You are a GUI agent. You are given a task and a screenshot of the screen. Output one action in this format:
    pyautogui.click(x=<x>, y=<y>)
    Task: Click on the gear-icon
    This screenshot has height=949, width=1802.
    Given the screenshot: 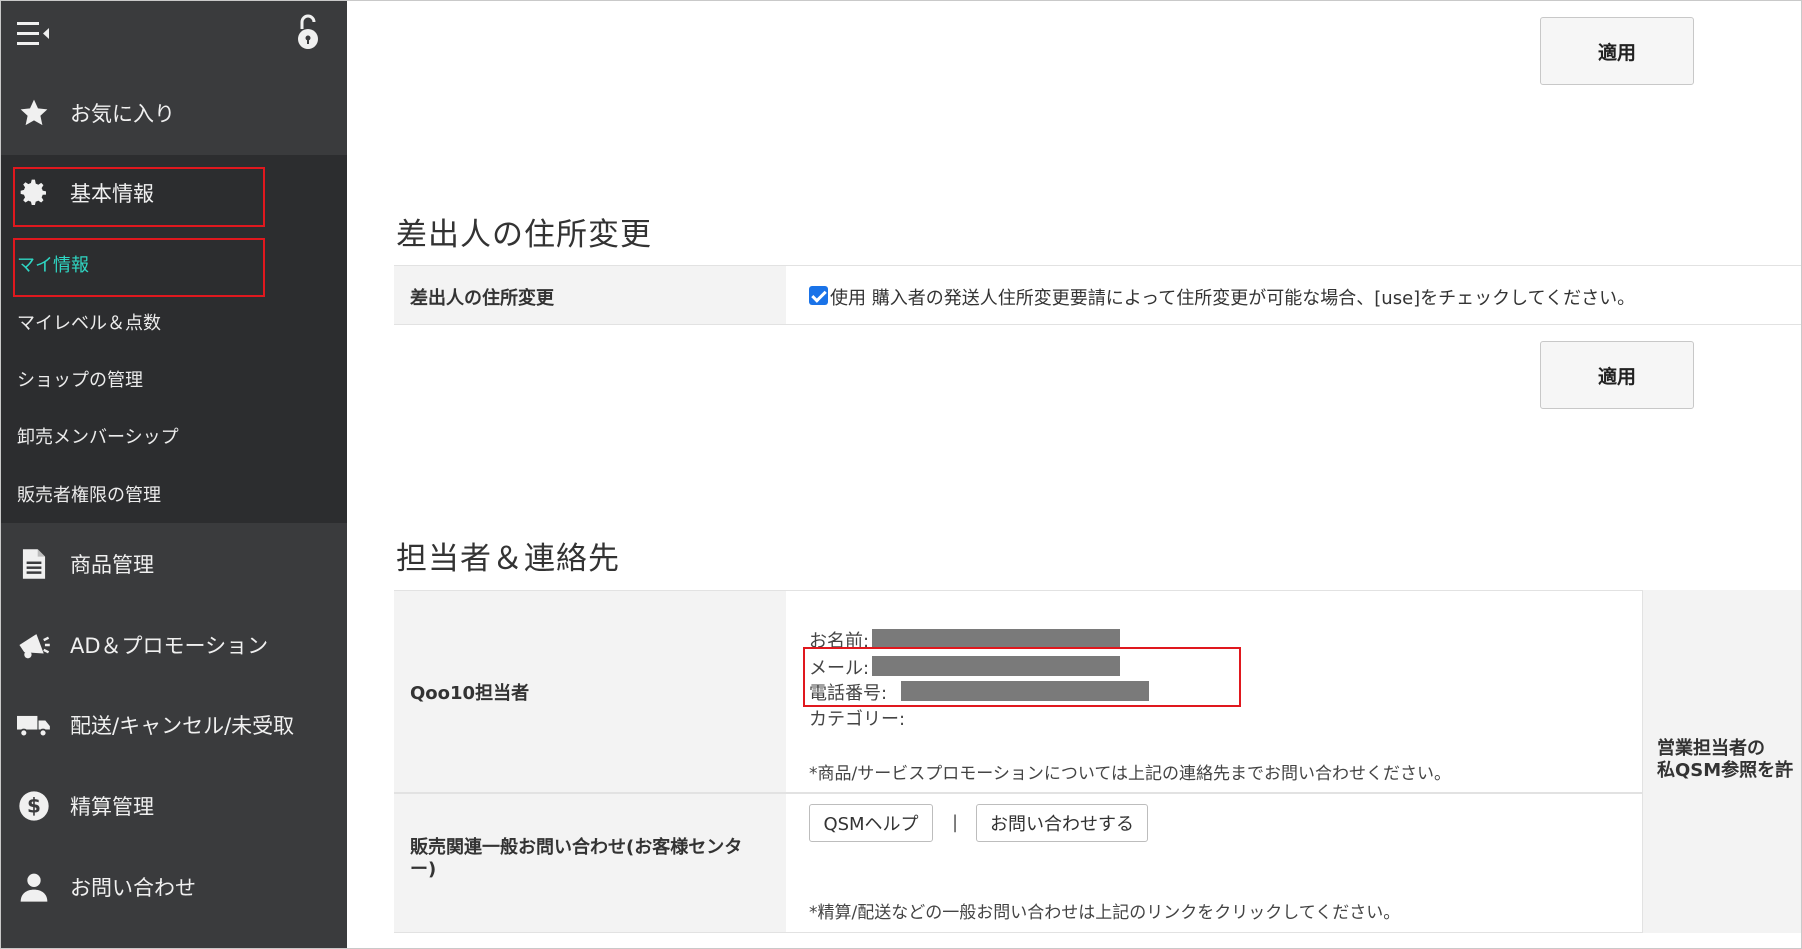 What is the action you would take?
    pyautogui.click(x=34, y=193)
    